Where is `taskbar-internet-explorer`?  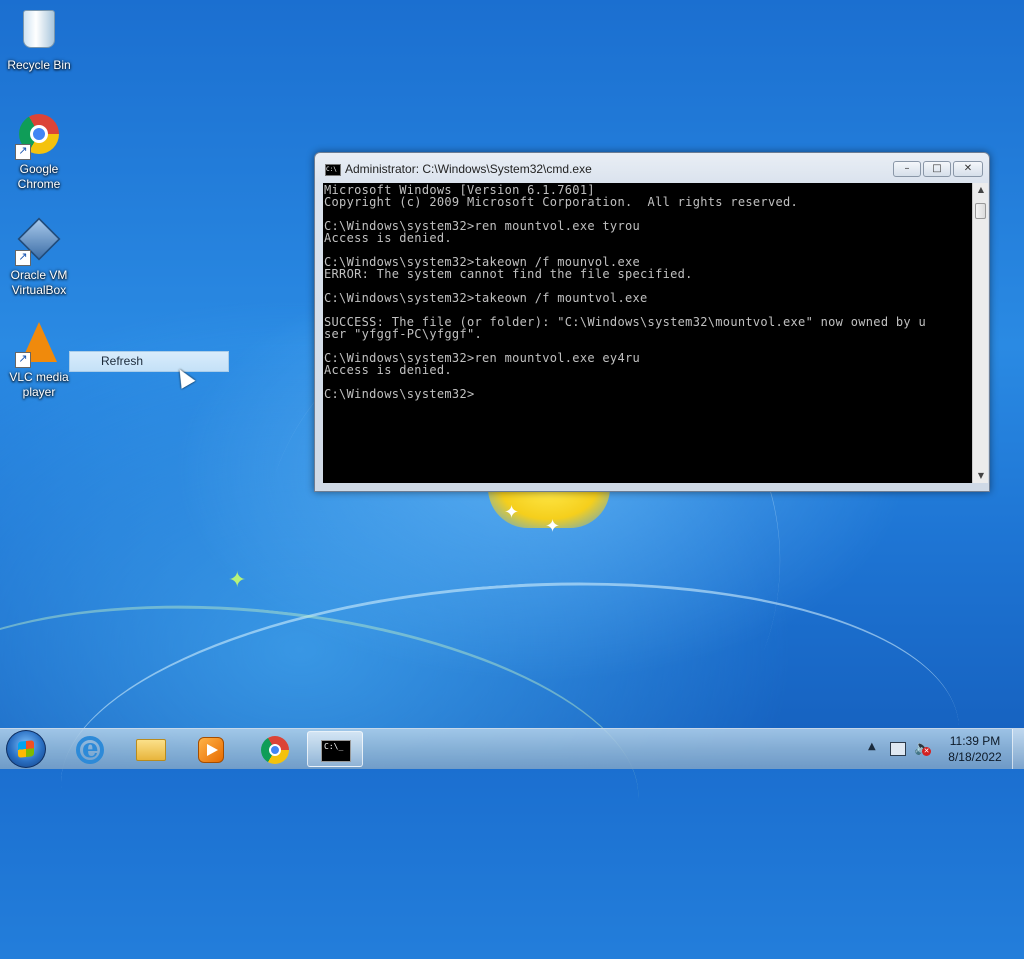
taskbar-internet-explorer is located at coordinates (90, 749).